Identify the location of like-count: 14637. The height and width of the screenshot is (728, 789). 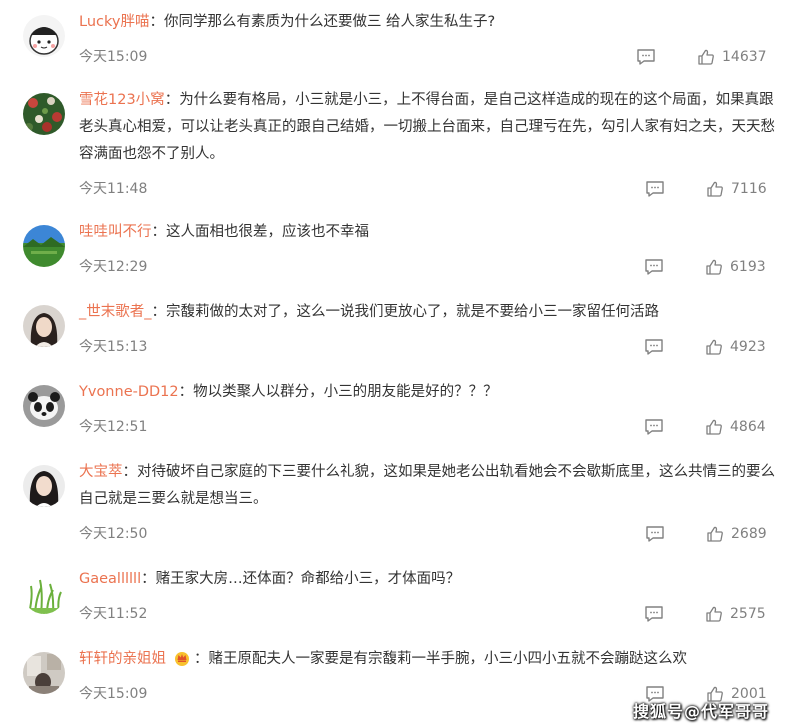
(744, 57).